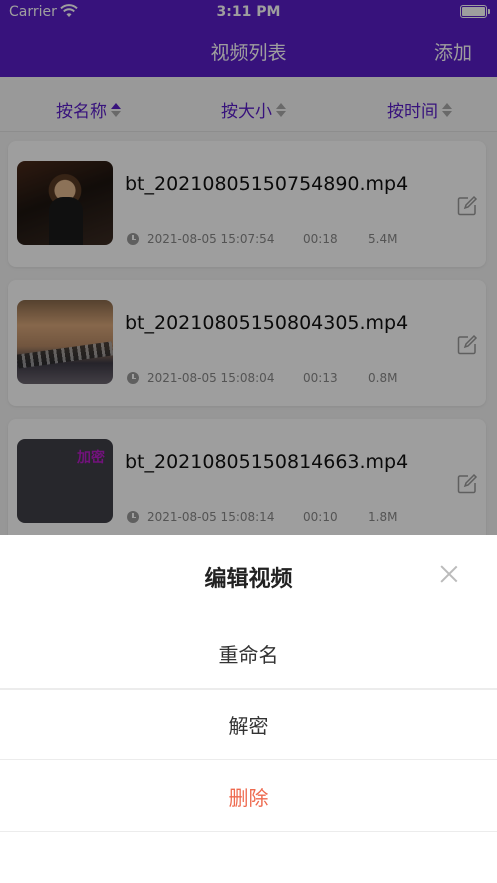 The width and height of the screenshot is (497, 883). Describe the element at coordinates (248, 579) in the screenshot. I see `sheet-title: 编辑视频` at that location.